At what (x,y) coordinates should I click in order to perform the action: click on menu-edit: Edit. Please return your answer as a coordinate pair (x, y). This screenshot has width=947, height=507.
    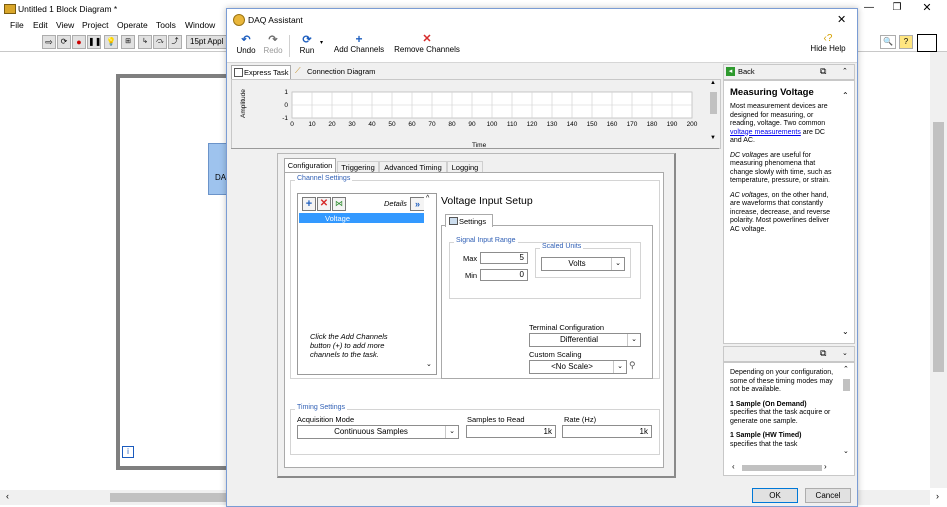
    Looking at the image, I should click on (40, 25).